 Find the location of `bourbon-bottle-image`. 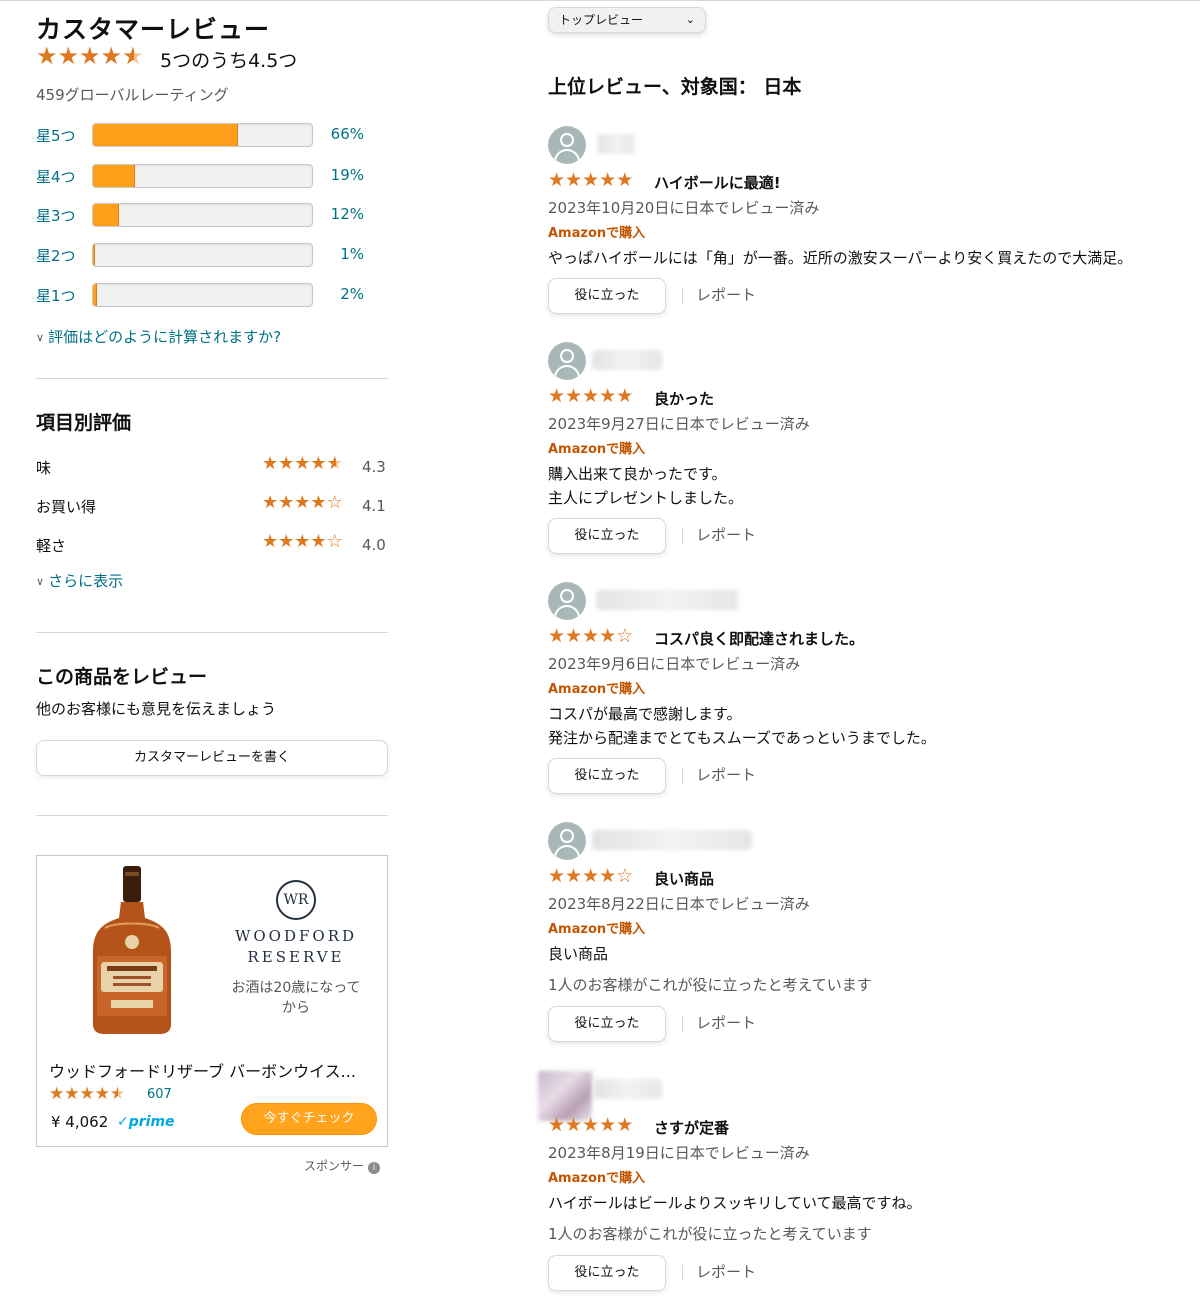

bourbon-bottle-image is located at coordinates (132, 951).